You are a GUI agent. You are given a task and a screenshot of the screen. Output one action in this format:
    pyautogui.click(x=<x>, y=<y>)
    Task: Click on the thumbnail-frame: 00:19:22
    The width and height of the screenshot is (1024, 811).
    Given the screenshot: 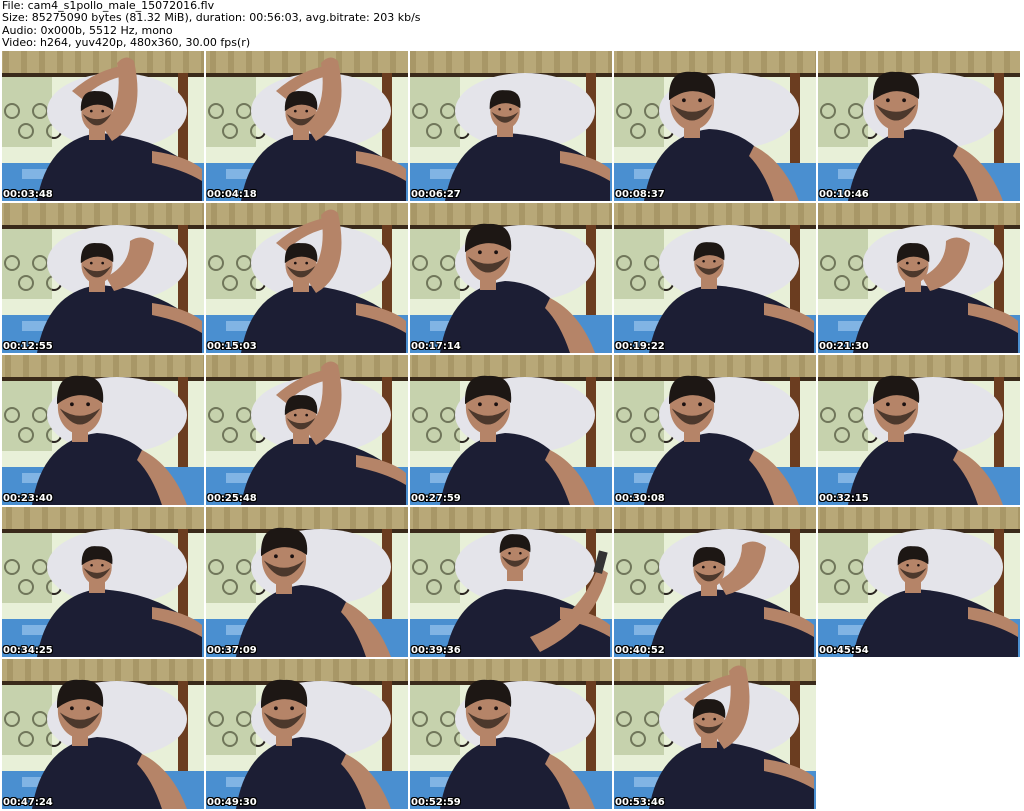 What is the action you would take?
    pyautogui.click(x=715, y=278)
    